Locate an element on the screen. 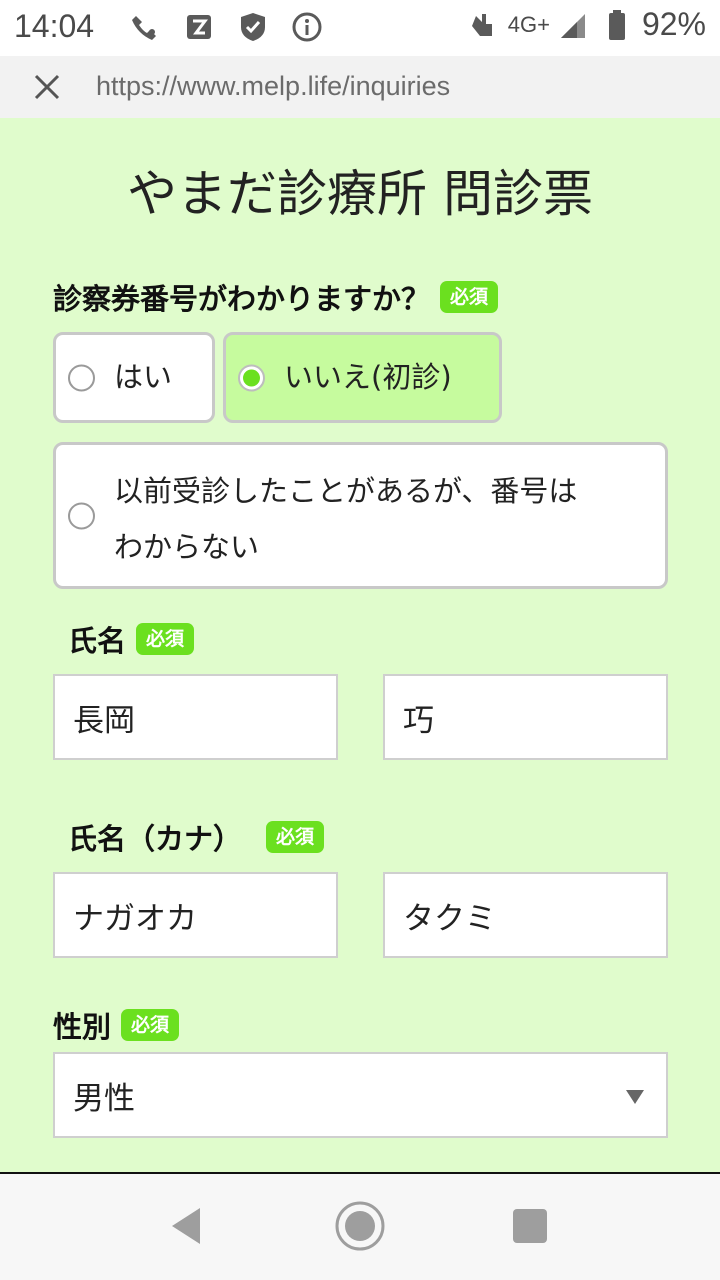 The height and width of the screenshot is (1280, 720). name-question: 氏名 必須 is located at coordinates (131, 639).